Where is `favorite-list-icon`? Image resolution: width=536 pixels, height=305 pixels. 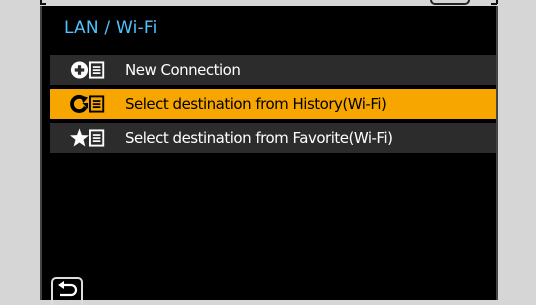
favorite-list-icon is located at coordinates (89, 138).